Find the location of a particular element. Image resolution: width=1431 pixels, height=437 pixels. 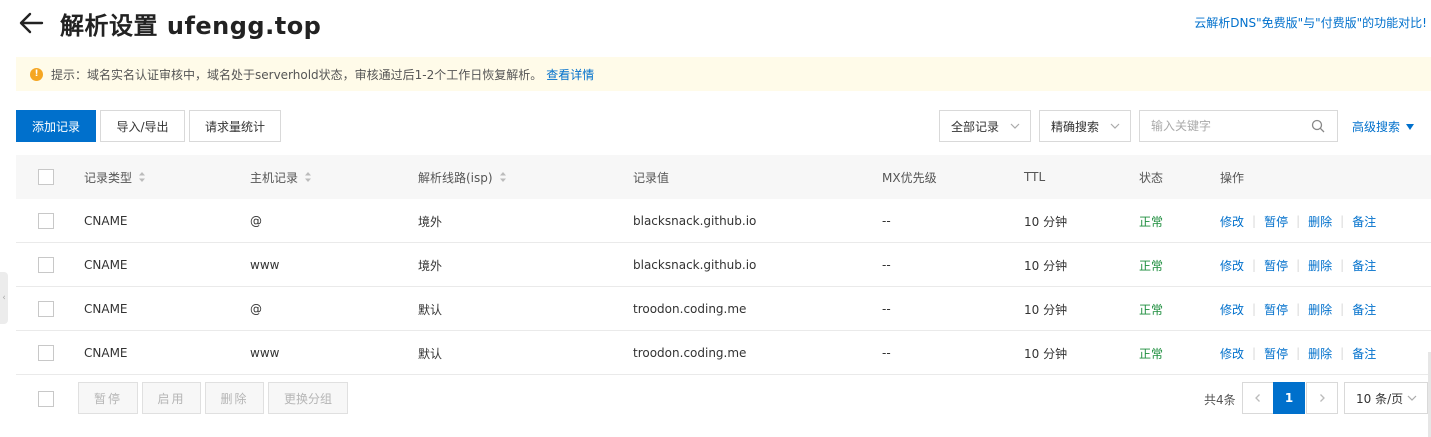

toolbar: 添加记录 导入/导出 请求量统计 全部记录 精确搜索 高级搜索 is located at coordinates (723, 126).